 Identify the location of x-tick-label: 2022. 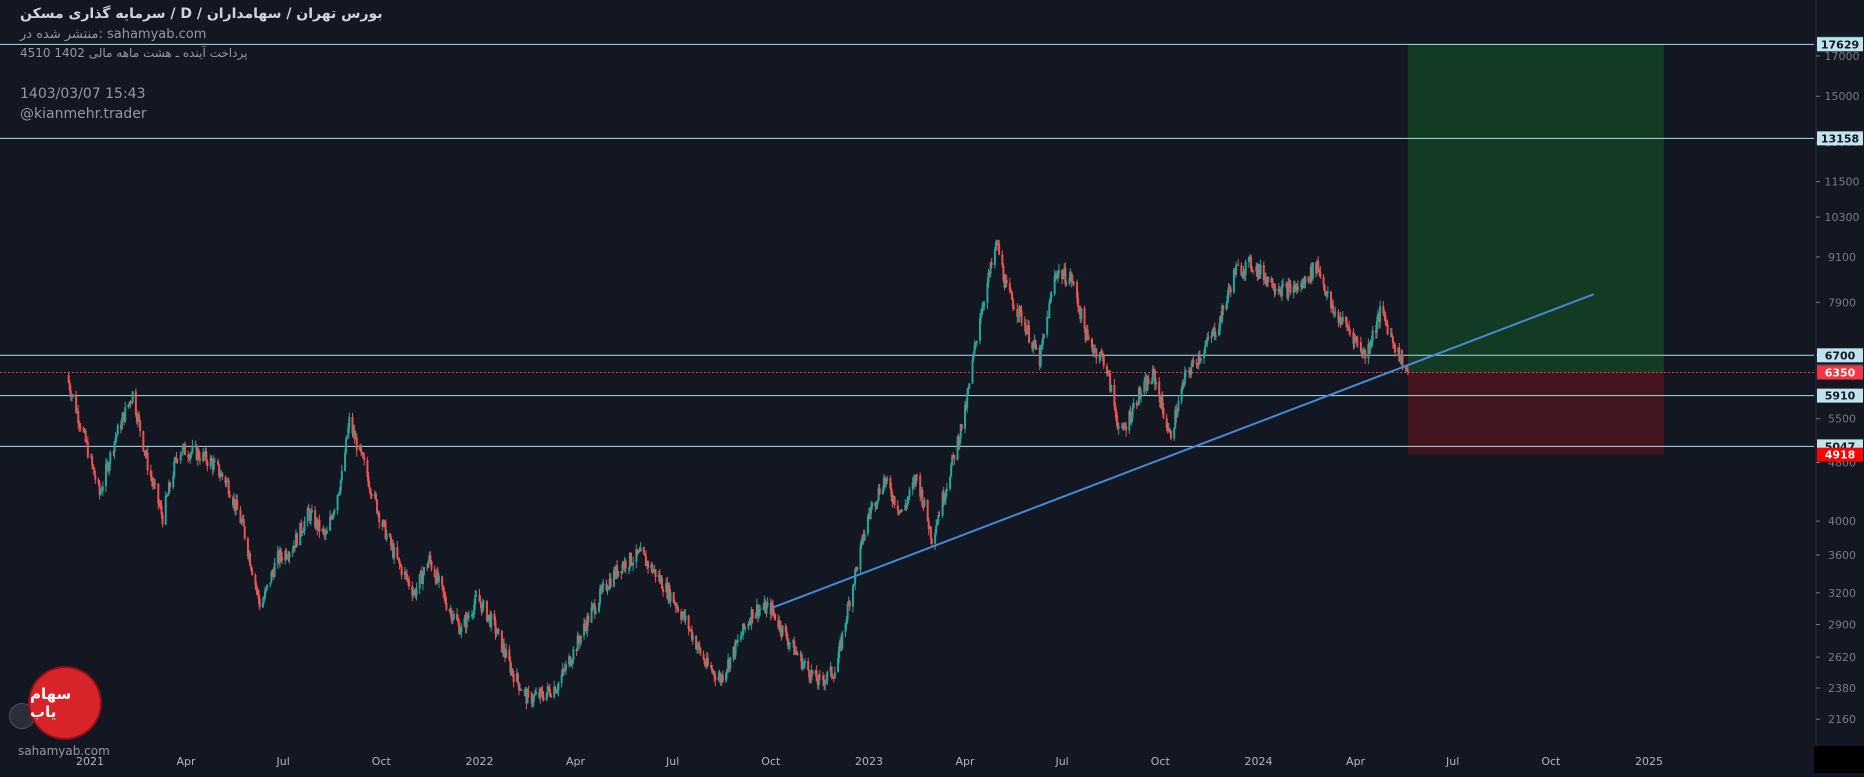
(479, 761).